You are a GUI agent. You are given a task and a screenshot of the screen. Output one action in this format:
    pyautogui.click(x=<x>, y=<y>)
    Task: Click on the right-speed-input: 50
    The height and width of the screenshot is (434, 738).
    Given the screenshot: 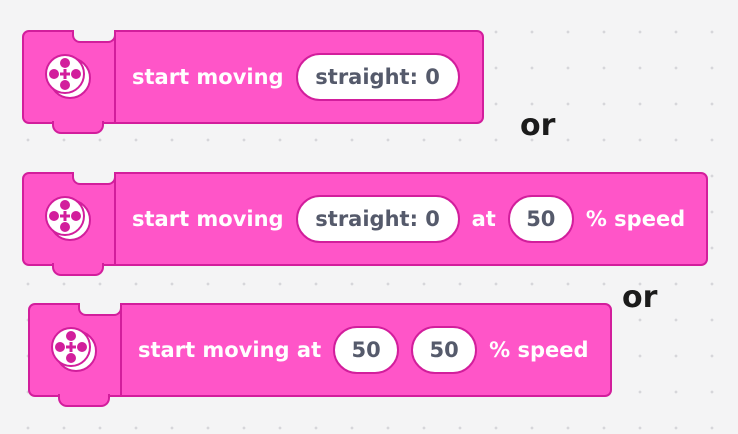 What is the action you would take?
    pyautogui.click(x=444, y=350)
    